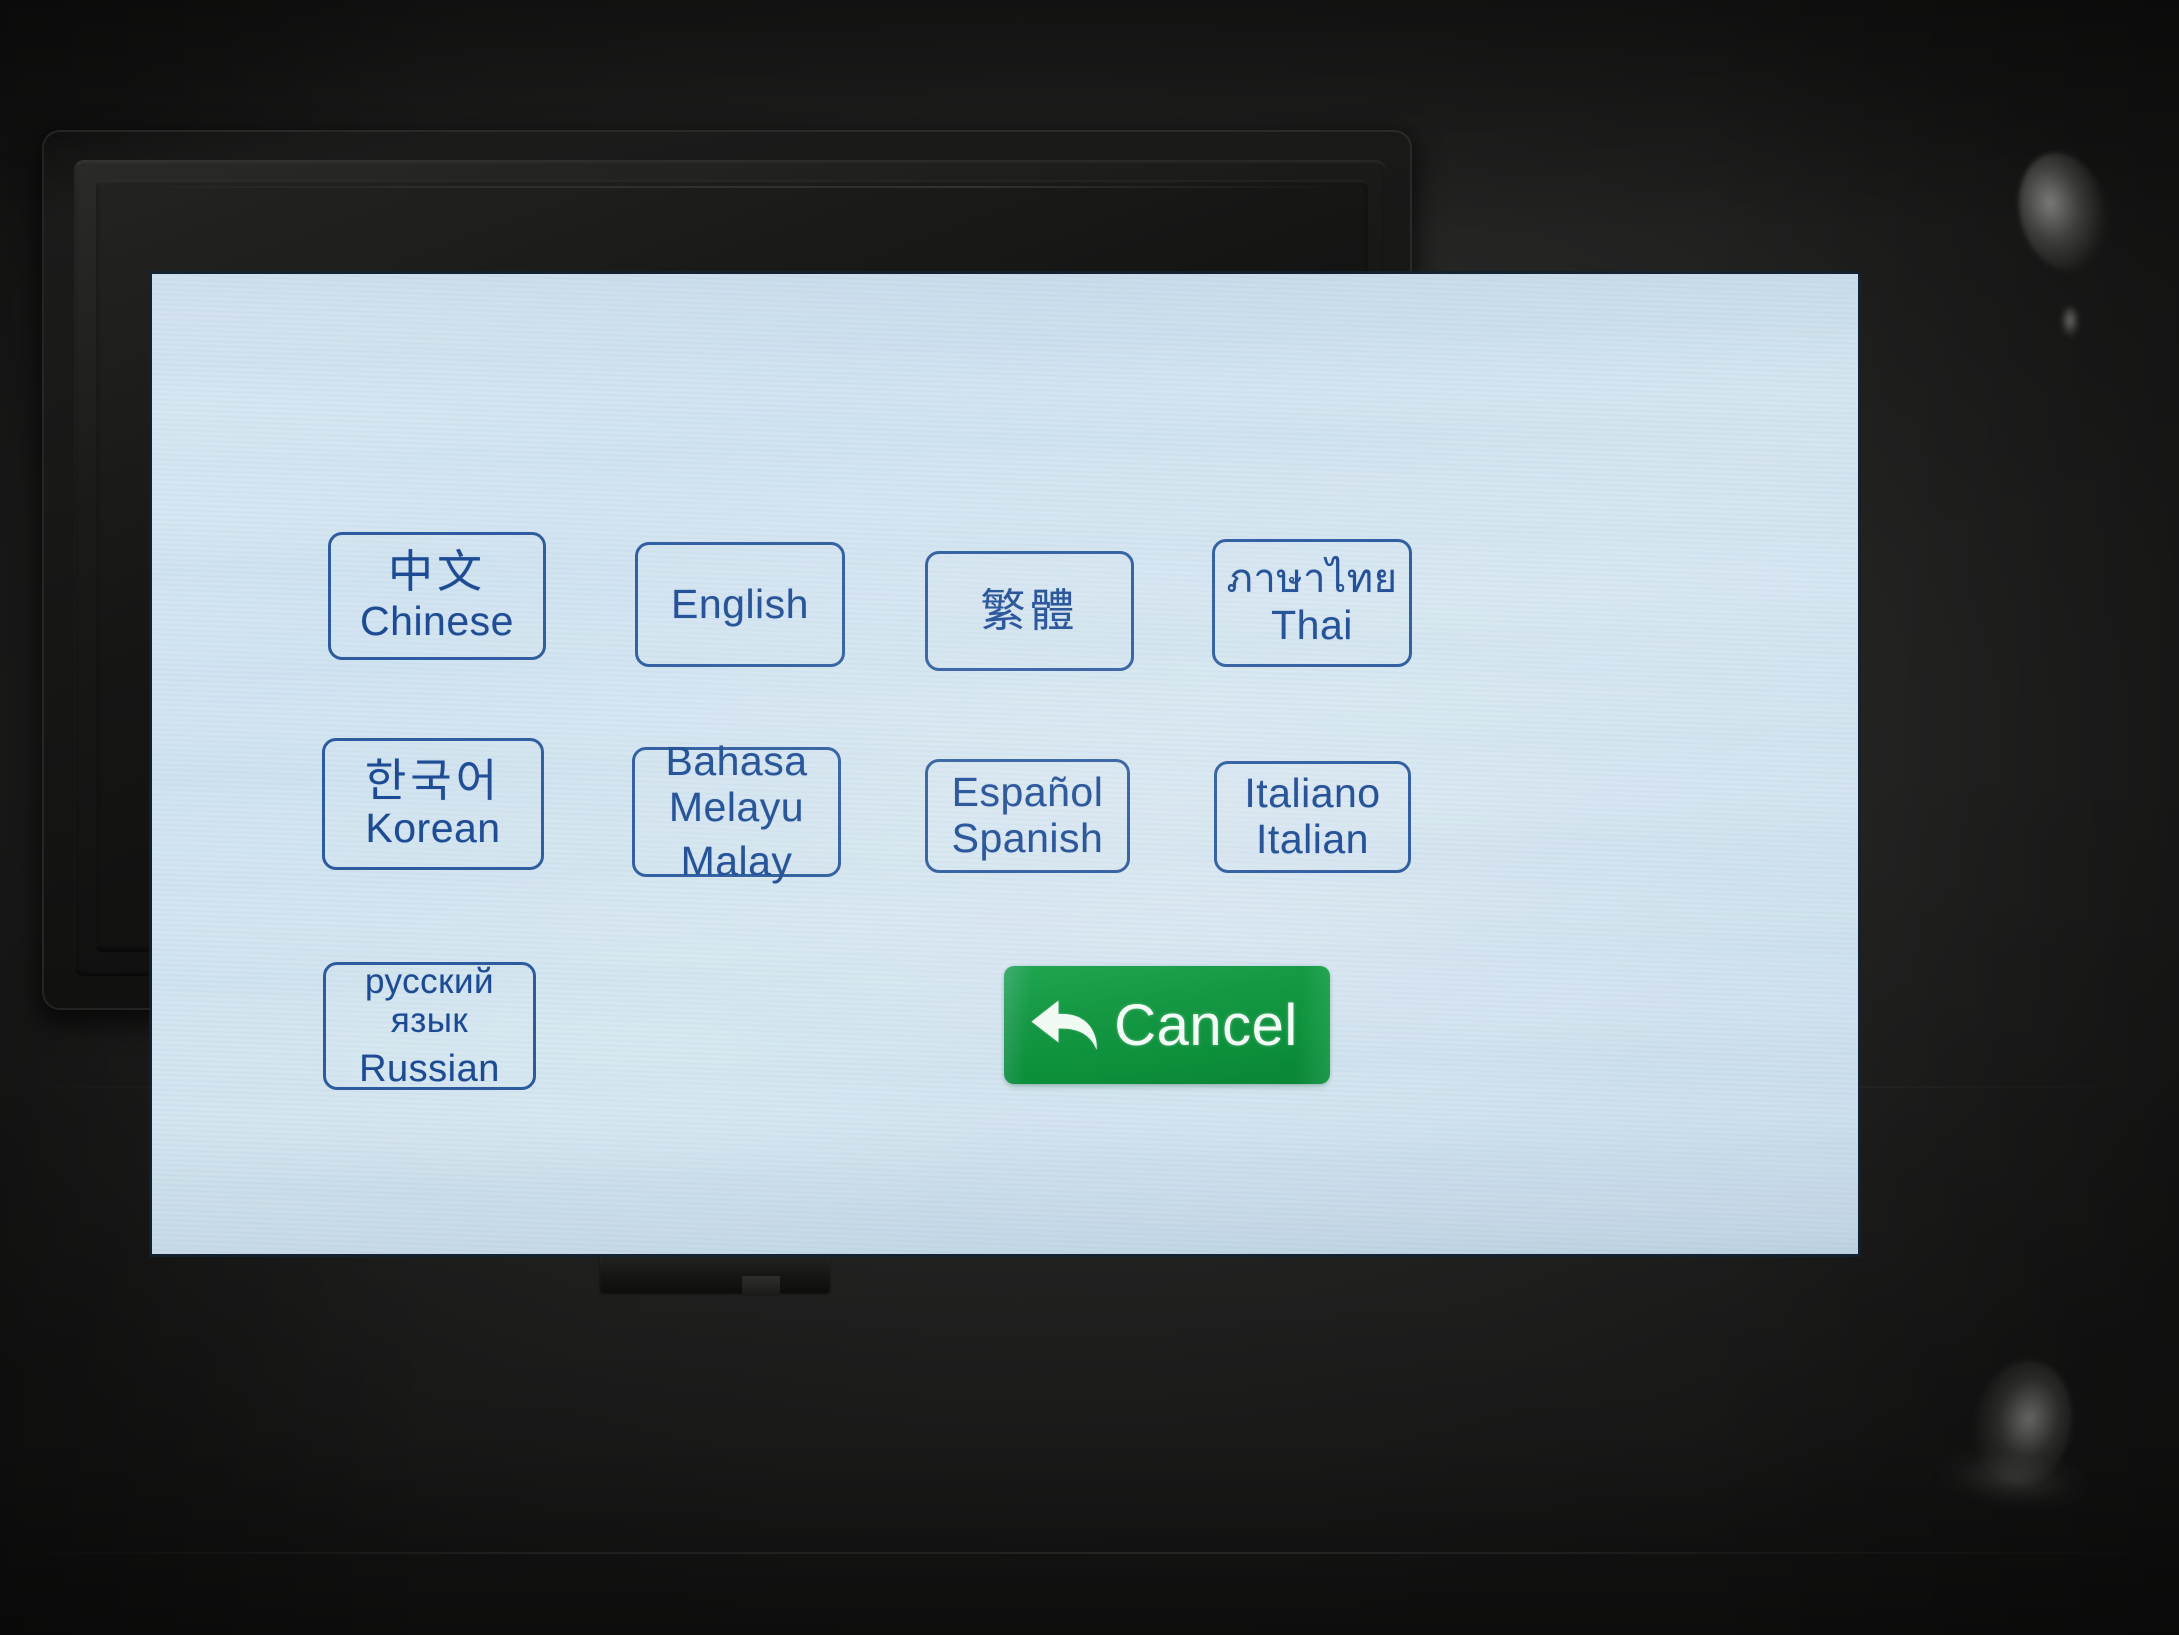  What do you see at coordinates (736, 860) in the screenshot?
I see `language-latin-label: Malay` at bounding box center [736, 860].